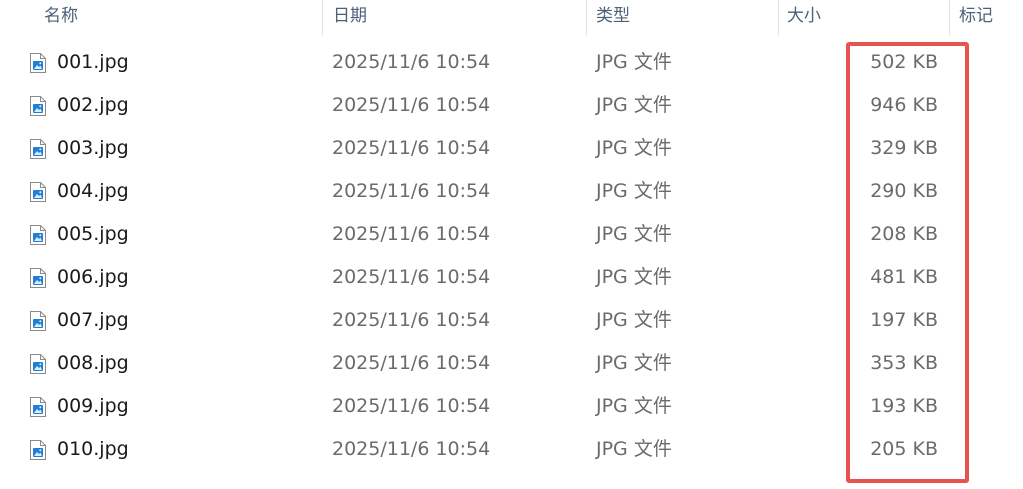  What do you see at coordinates (511, 449) in the screenshot?
I see `file-row: 010.jpg 2025/11/6 10:54 JPG 文件 205 KB` at bounding box center [511, 449].